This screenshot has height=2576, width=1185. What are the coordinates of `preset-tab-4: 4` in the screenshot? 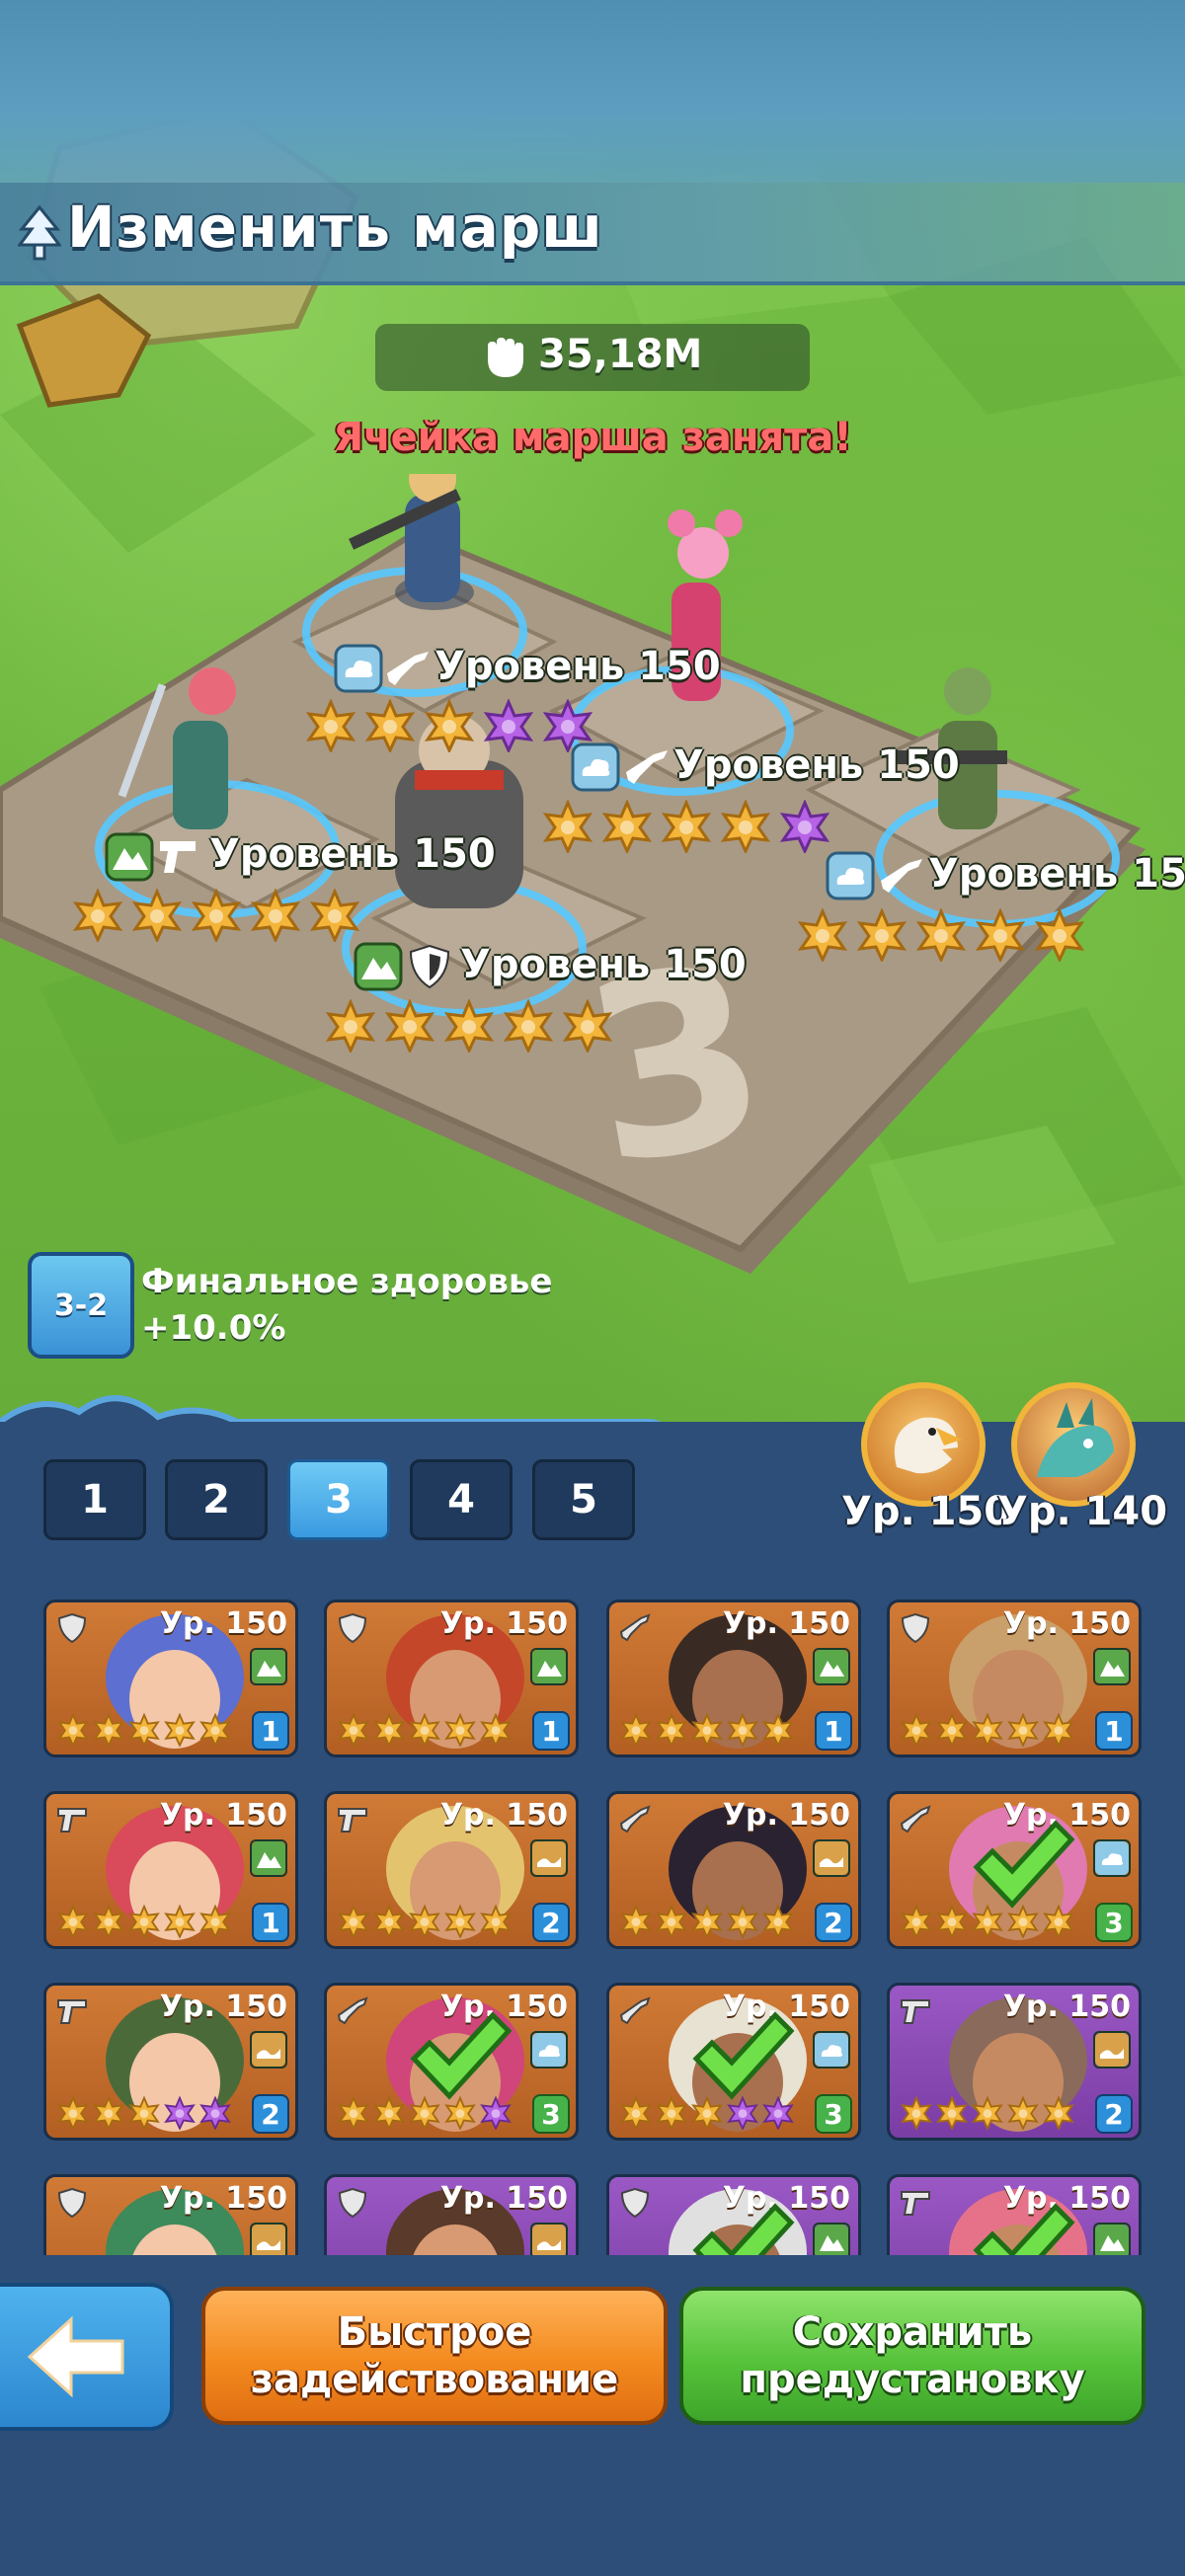 It's located at (461, 1499).